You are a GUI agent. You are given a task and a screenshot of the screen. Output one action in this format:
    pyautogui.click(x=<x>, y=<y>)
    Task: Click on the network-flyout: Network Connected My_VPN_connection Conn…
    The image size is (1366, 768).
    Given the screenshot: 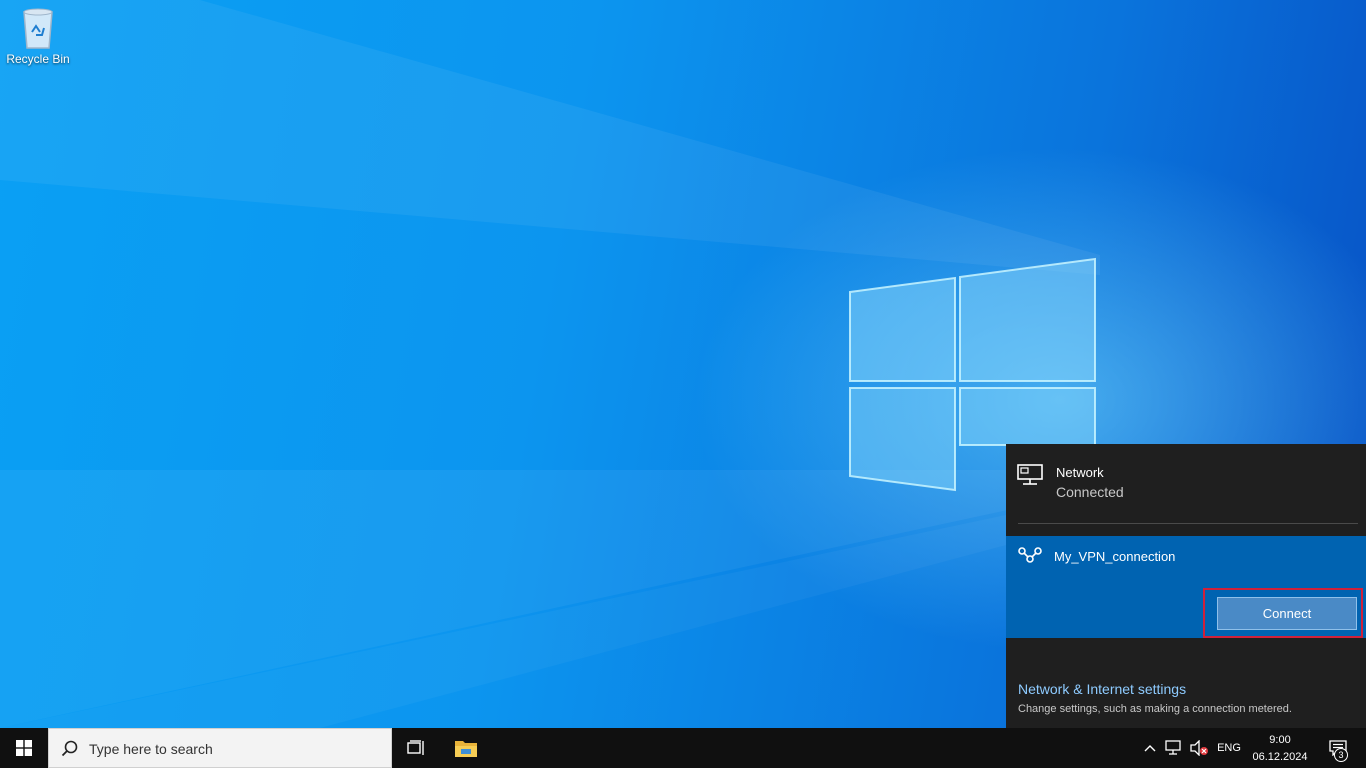 What is the action you would take?
    pyautogui.click(x=1186, y=586)
    